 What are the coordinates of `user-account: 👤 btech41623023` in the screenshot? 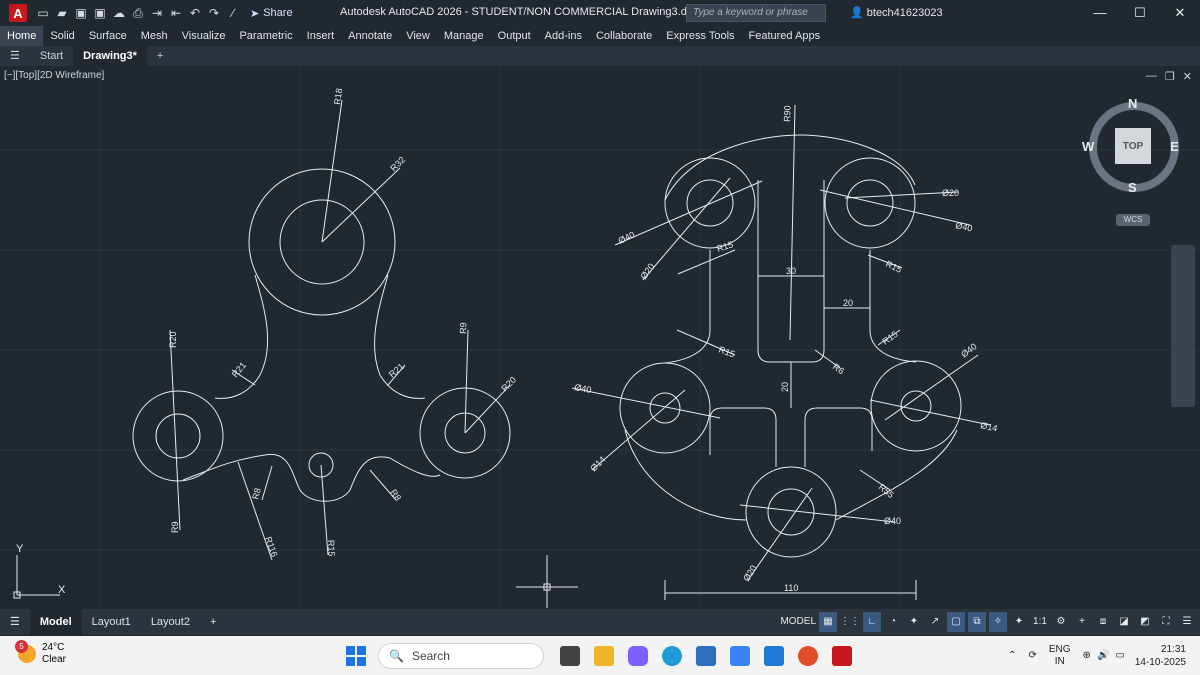 It's located at (896, 12).